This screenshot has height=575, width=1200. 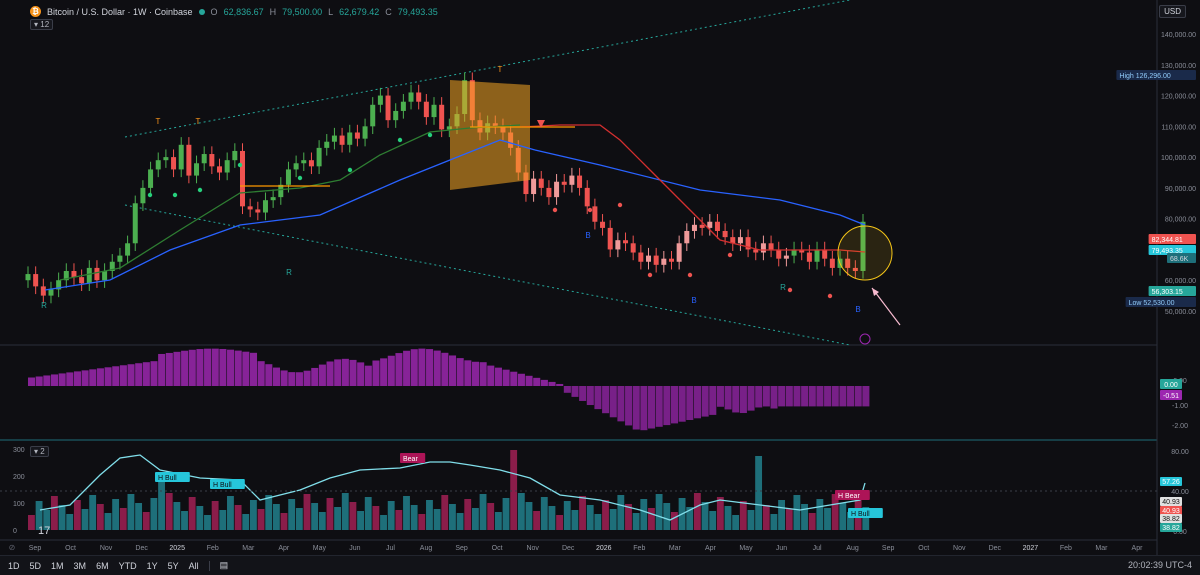 What do you see at coordinates (15, 531) in the screenshot?
I see `vol-left-tick: 0` at bounding box center [15, 531].